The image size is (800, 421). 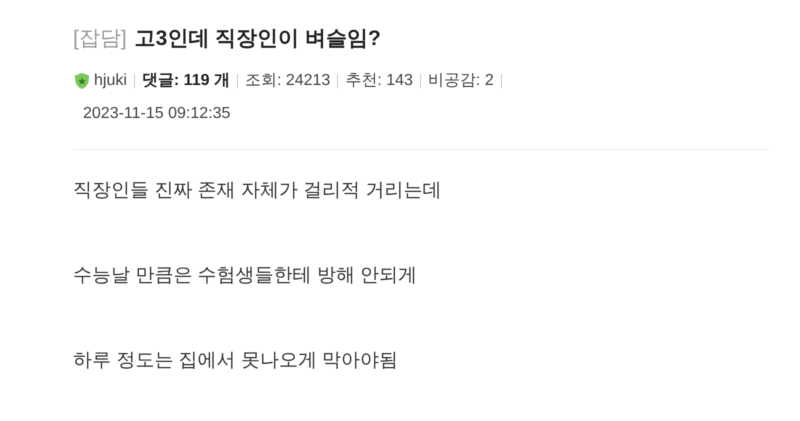 What do you see at coordinates (235, 361) in the screenshot?
I see `body-text: 하루 정도는 집에서 못나오게 막아야됨` at bounding box center [235, 361].